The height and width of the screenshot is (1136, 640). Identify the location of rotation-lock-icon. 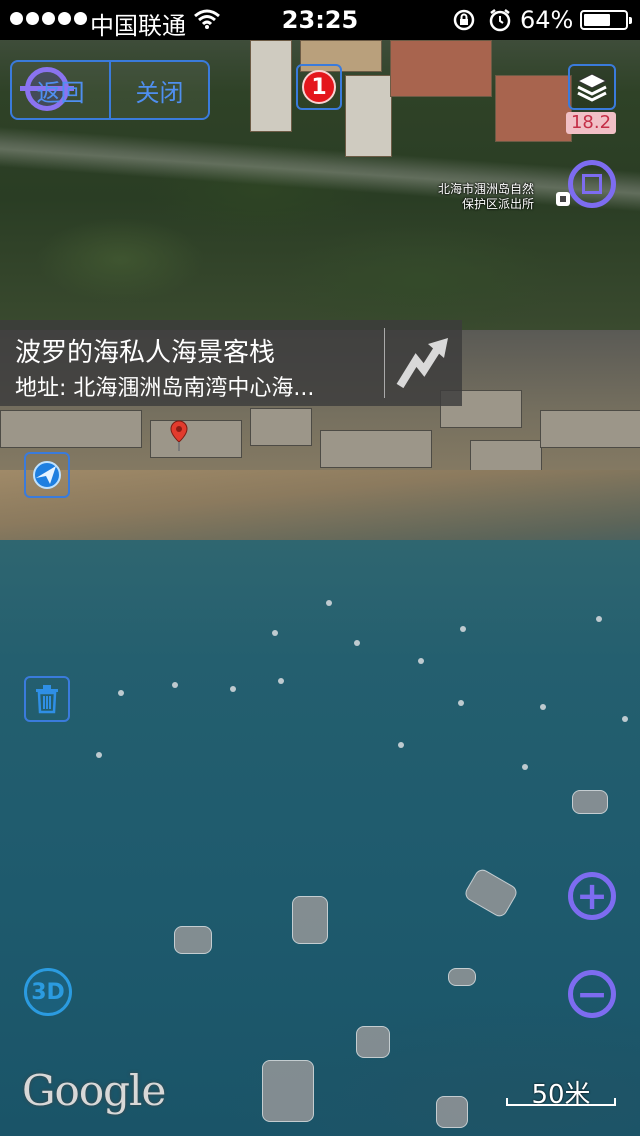
(464, 20).